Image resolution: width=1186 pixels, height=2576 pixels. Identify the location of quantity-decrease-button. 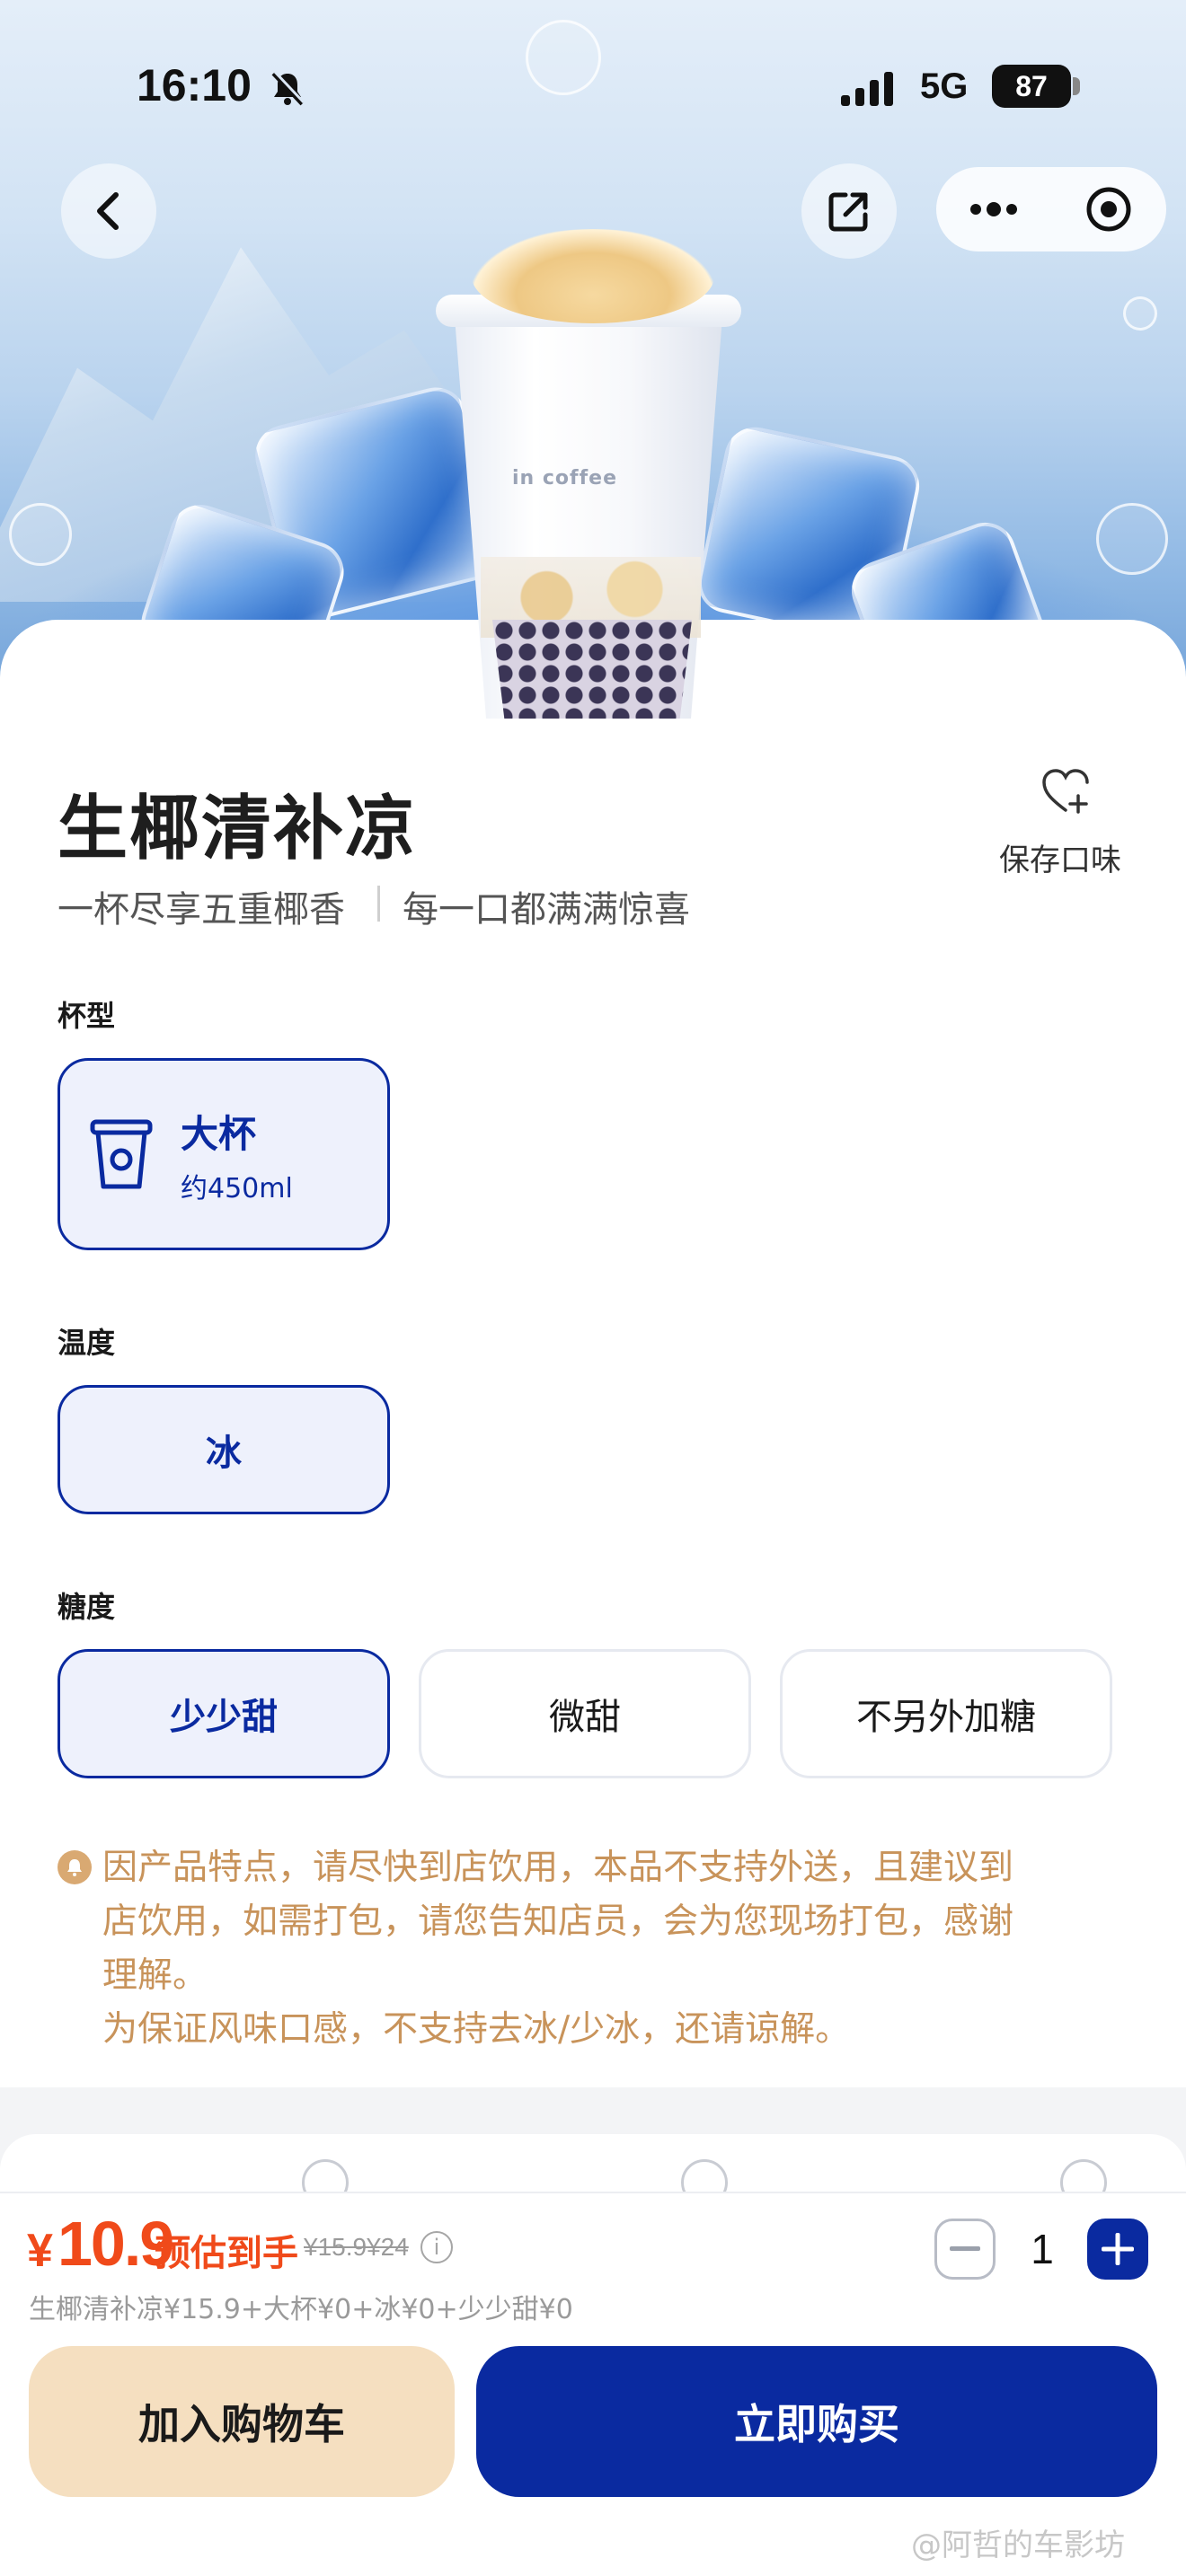
(965, 2249).